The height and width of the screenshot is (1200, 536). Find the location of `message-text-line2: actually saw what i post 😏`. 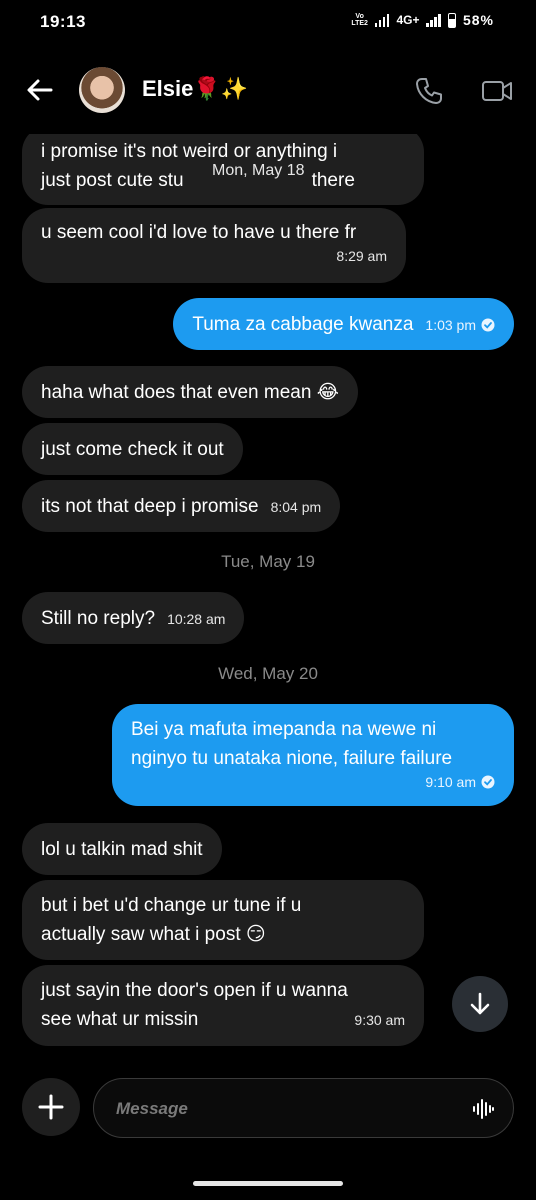

message-text-line2: actually saw what i post 😏 is located at coordinates (153, 934).